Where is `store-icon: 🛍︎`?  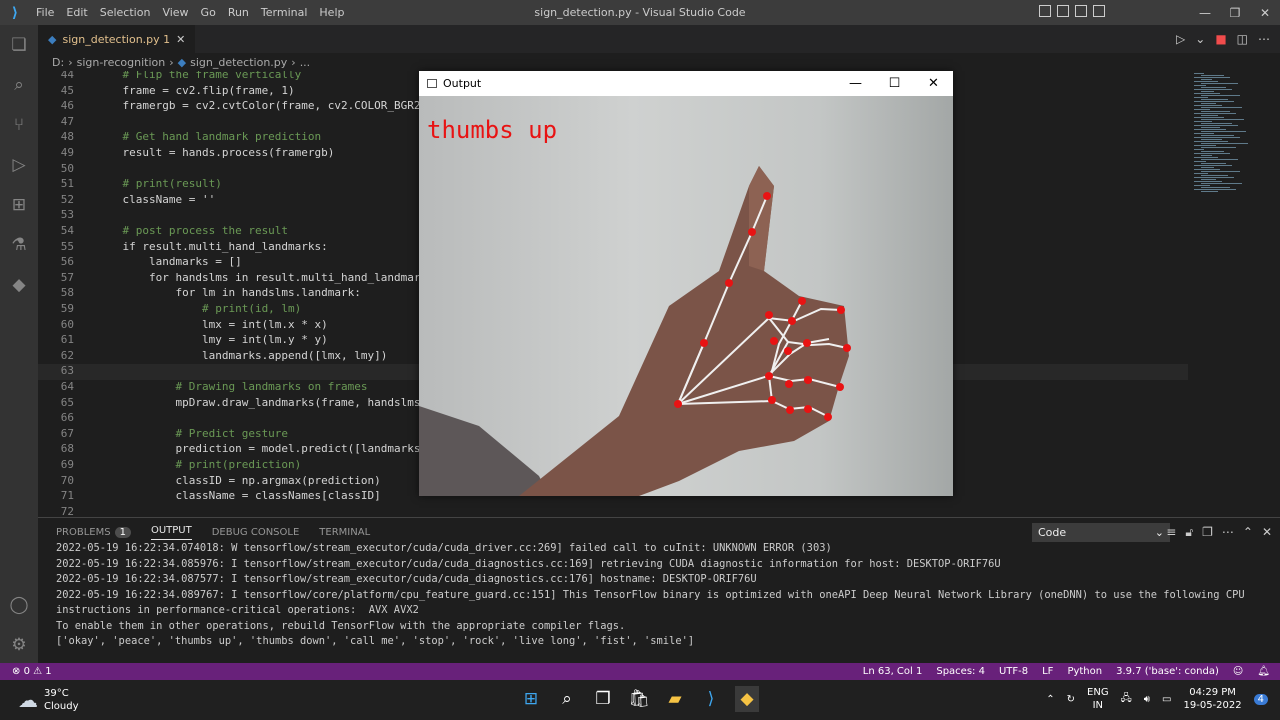
store-icon: 🛍︎ is located at coordinates (639, 699).